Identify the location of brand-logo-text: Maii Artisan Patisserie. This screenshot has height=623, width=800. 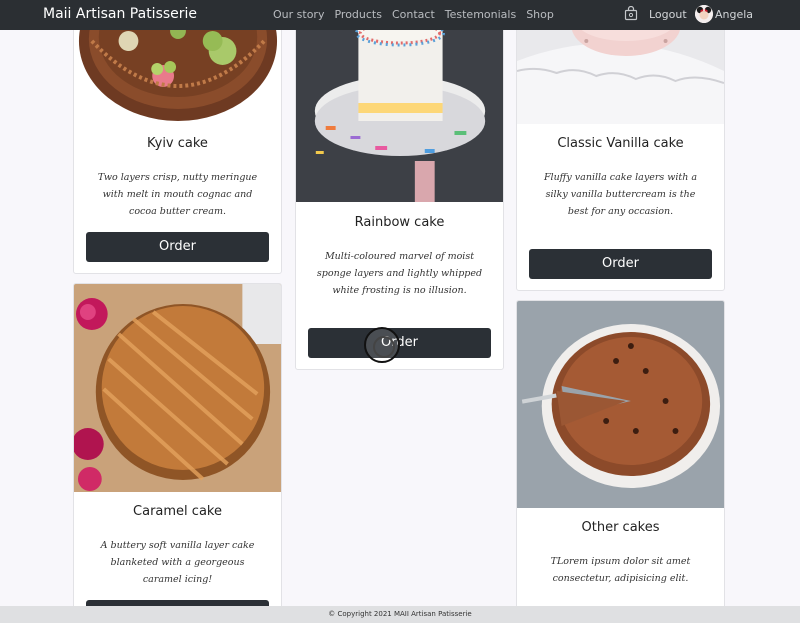
(120, 14).